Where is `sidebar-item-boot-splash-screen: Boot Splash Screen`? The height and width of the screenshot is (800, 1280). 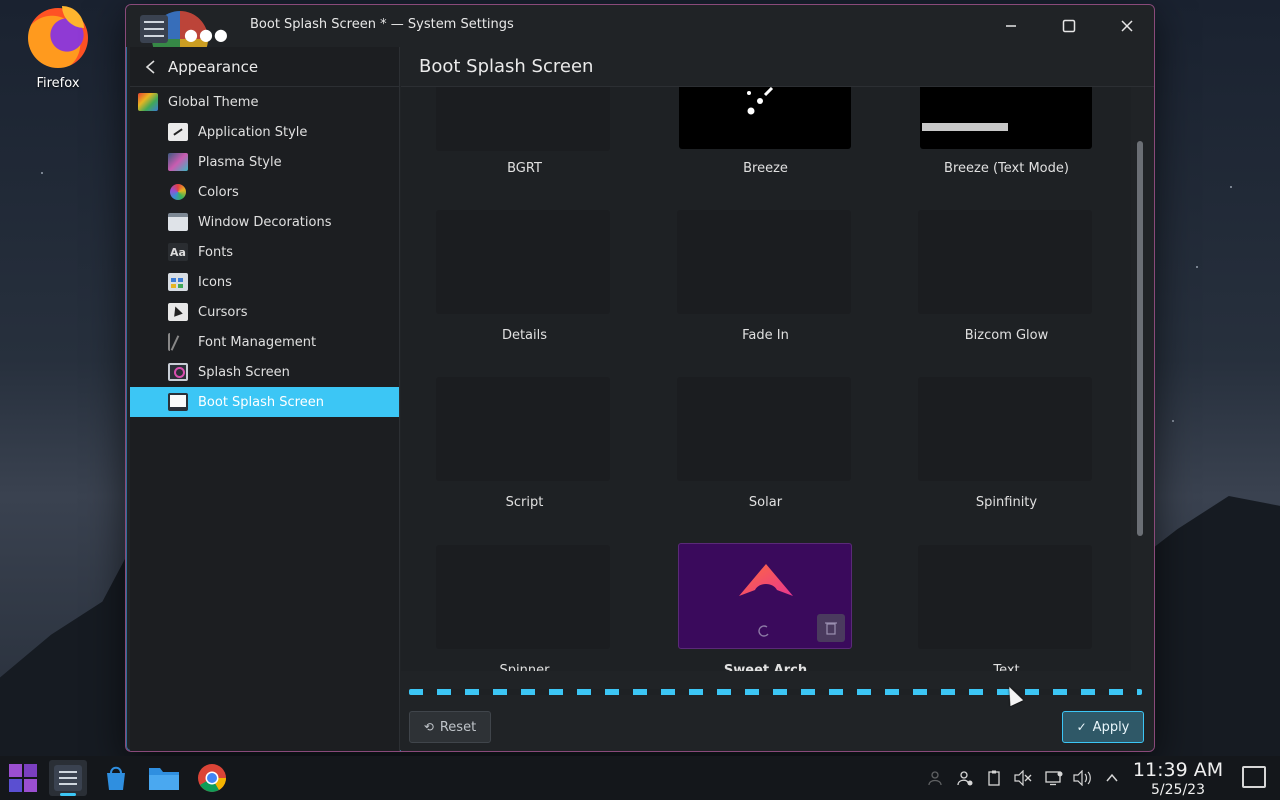
sidebar-item-boot-splash-screen: Boot Splash Screen is located at coordinates (264, 402).